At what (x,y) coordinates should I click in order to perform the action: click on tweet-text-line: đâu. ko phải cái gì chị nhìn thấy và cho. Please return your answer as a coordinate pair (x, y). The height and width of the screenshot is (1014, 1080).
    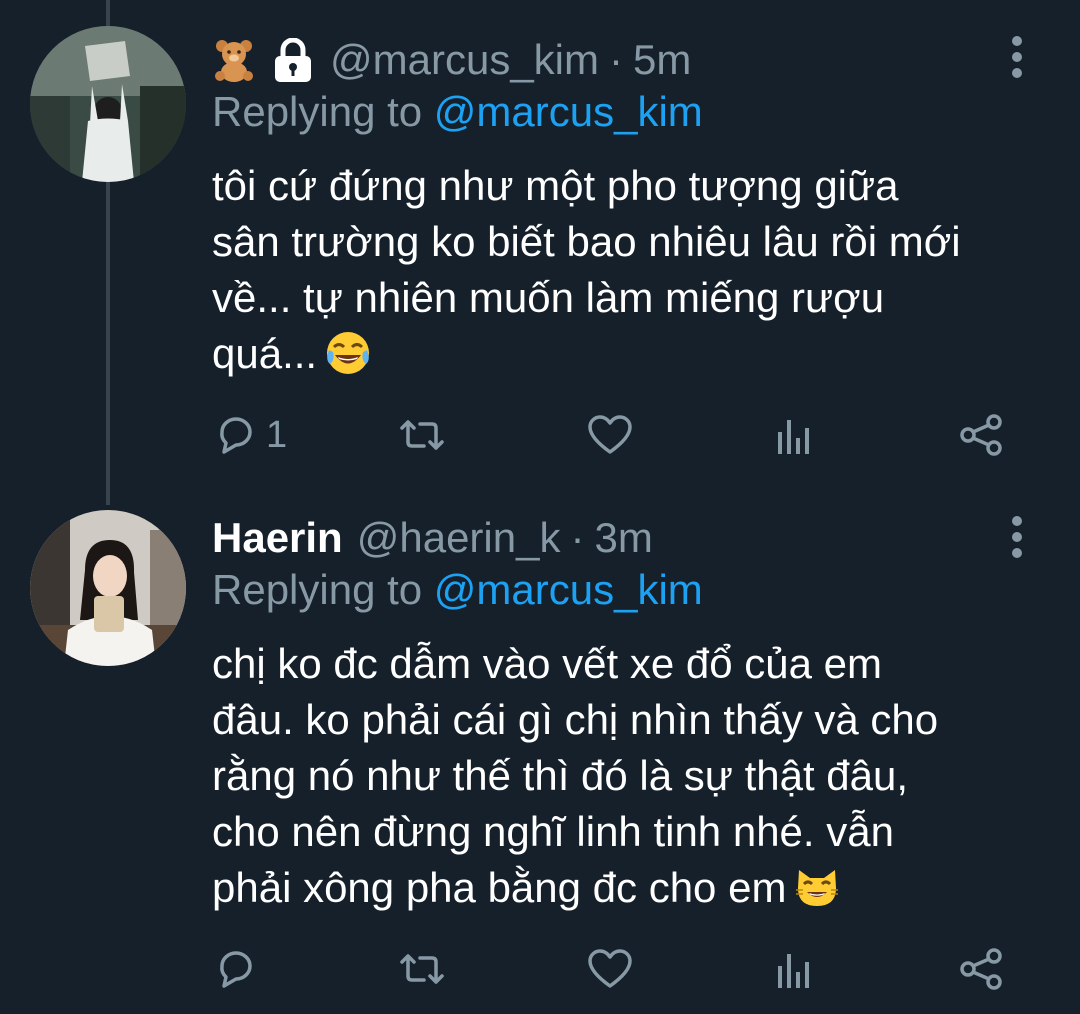
    Looking at the image, I should click on (575, 719).